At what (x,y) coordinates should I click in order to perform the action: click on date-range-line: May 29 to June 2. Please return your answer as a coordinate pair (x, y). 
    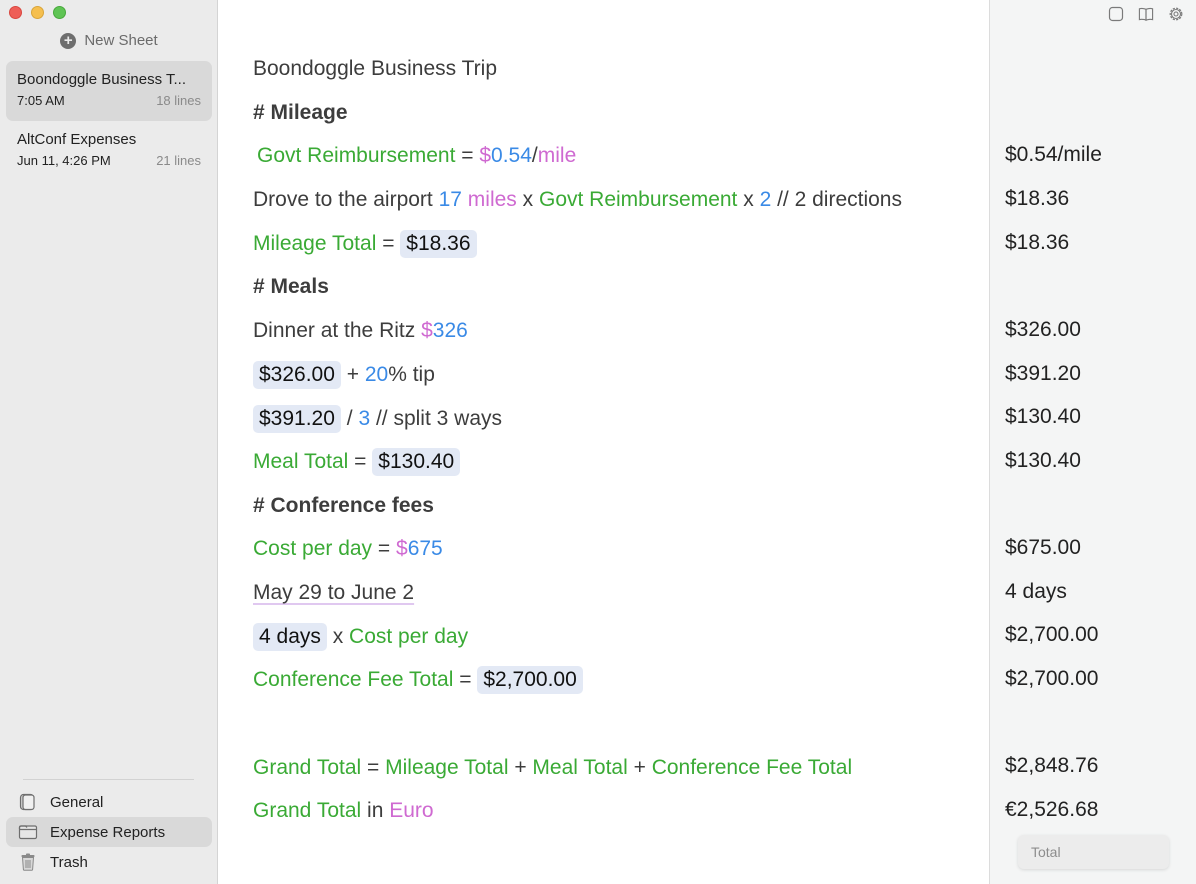
    Looking at the image, I should click on (333, 593).